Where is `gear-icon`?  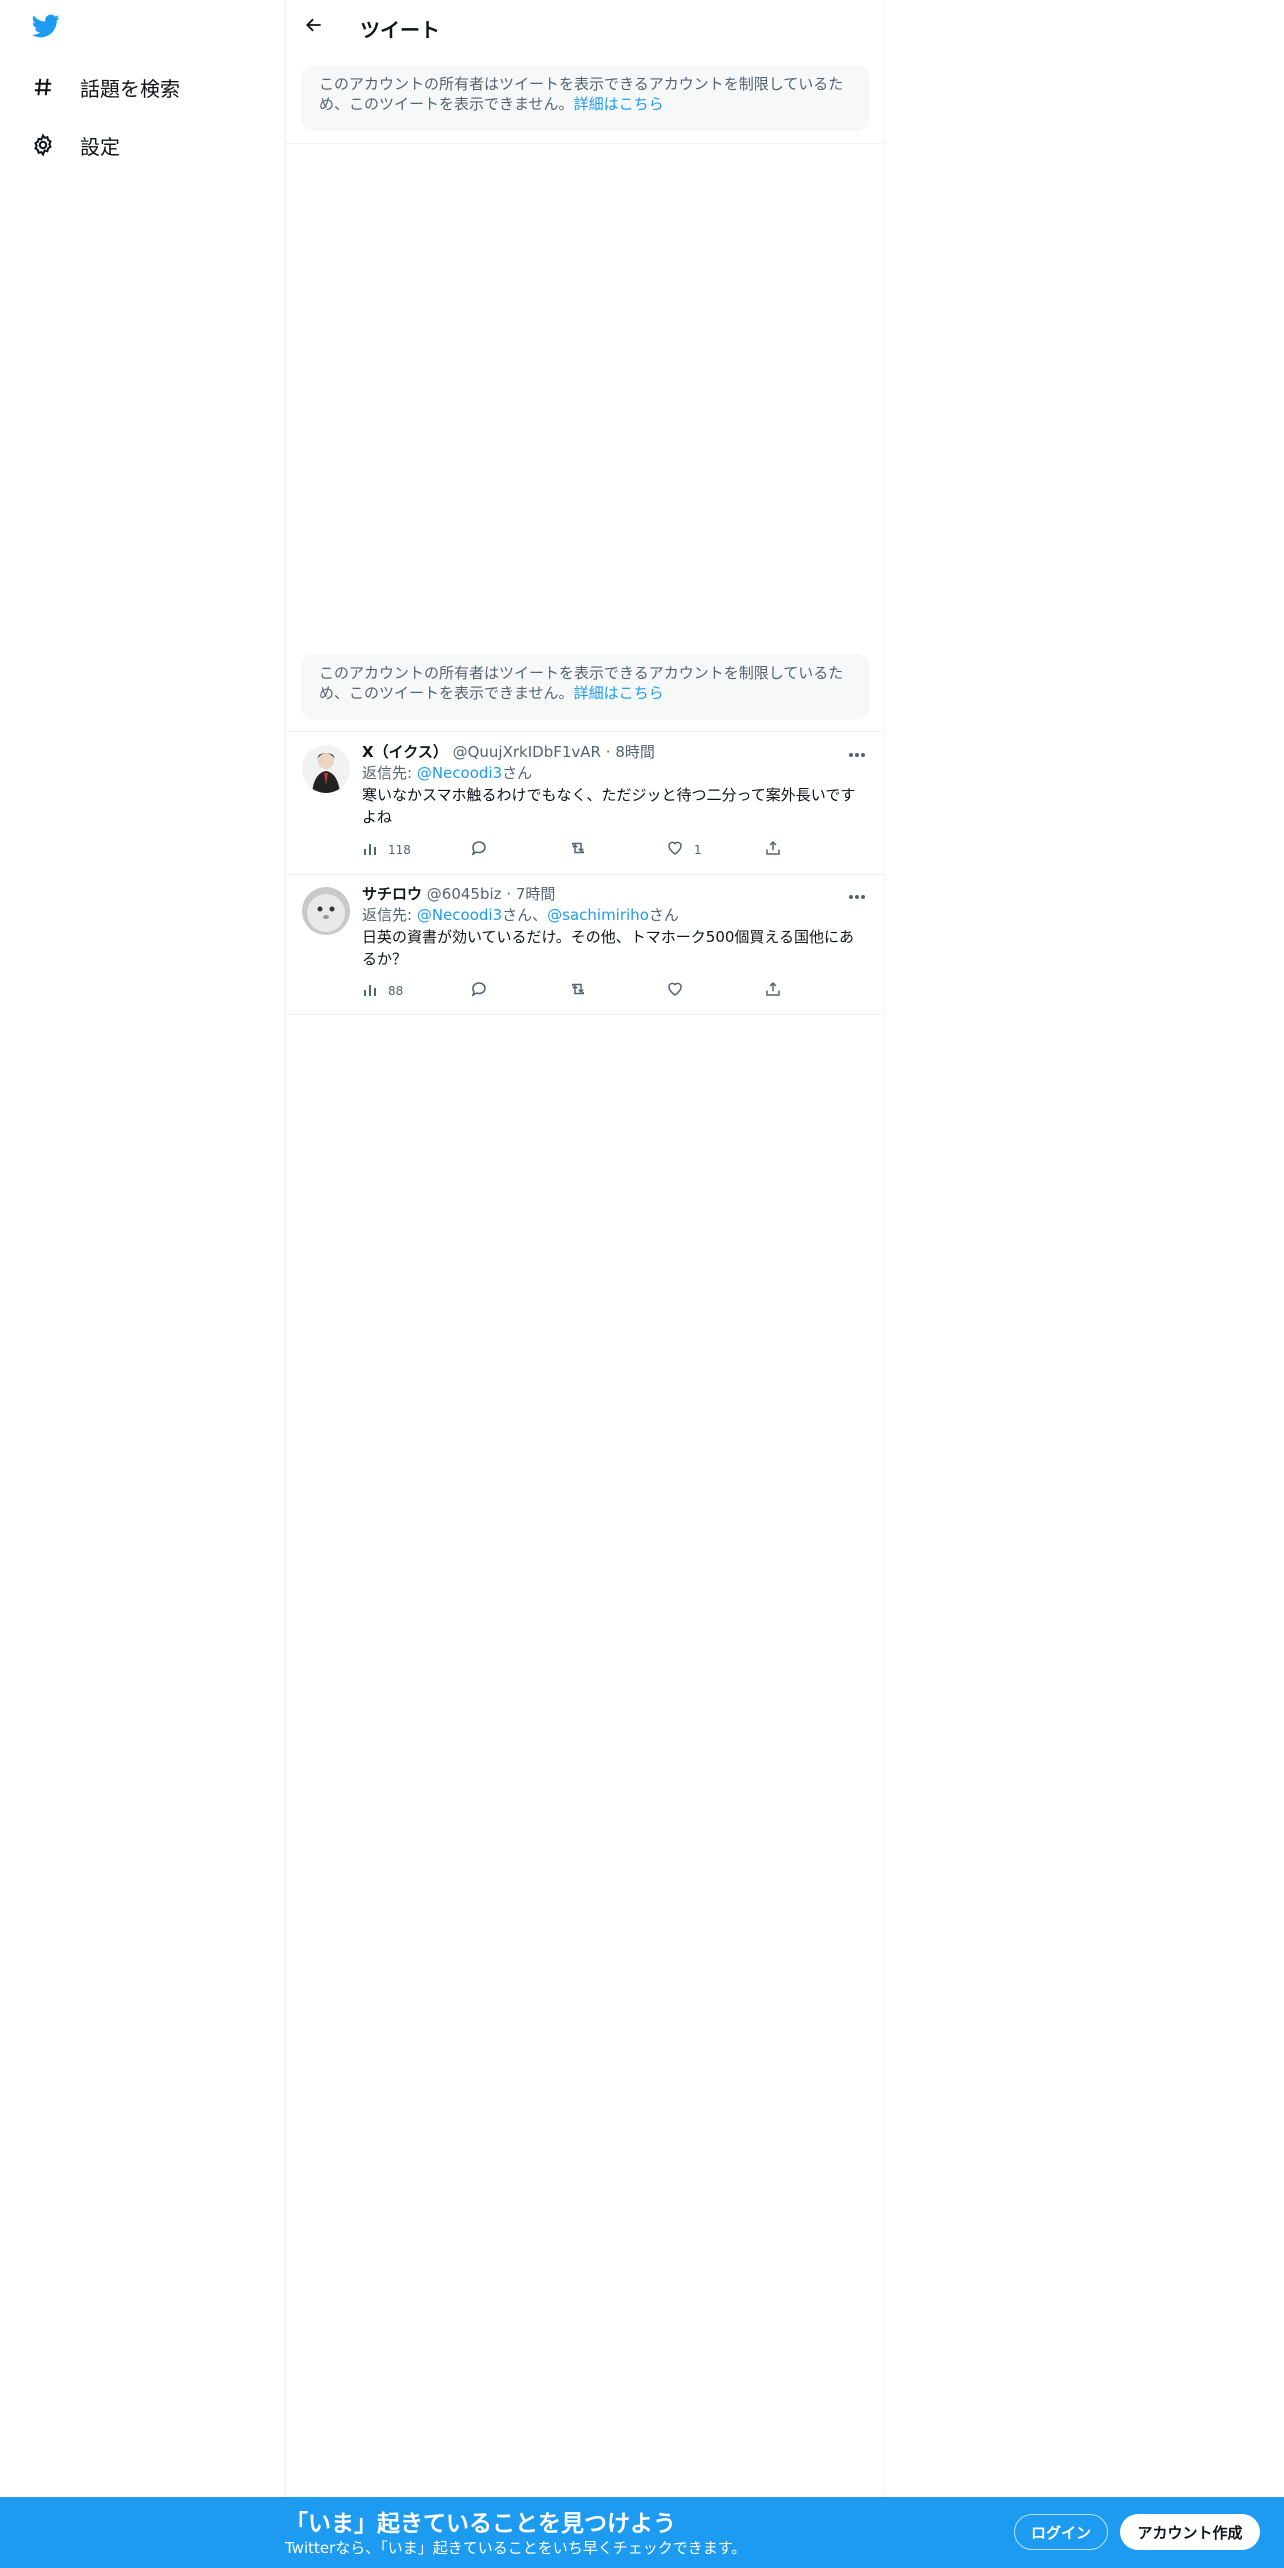 gear-icon is located at coordinates (43, 145).